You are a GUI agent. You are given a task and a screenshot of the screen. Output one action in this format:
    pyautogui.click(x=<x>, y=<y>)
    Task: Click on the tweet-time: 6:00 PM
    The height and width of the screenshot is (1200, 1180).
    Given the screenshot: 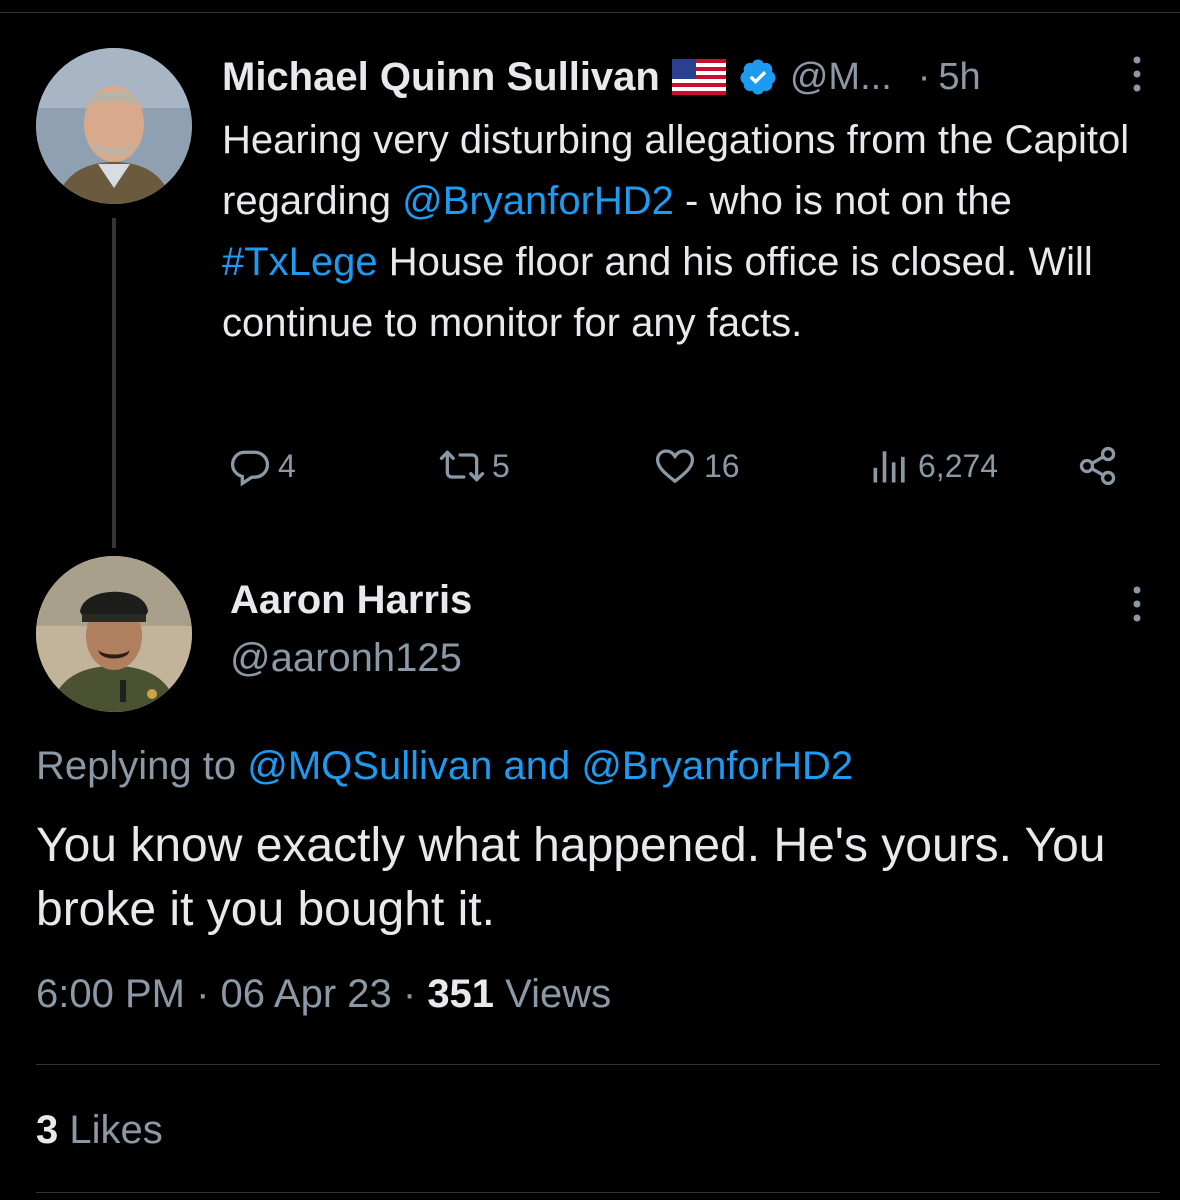 What is the action you would take?
    pyautogui.click(x=110, y=994)
    